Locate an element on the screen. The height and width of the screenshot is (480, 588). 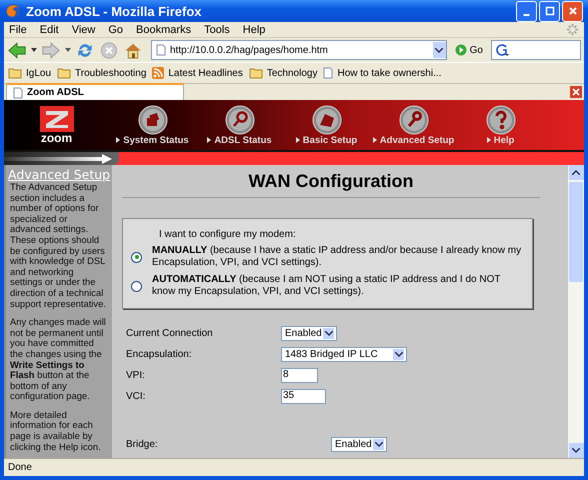
magnifier-icon is located at coordinates (239, 119).